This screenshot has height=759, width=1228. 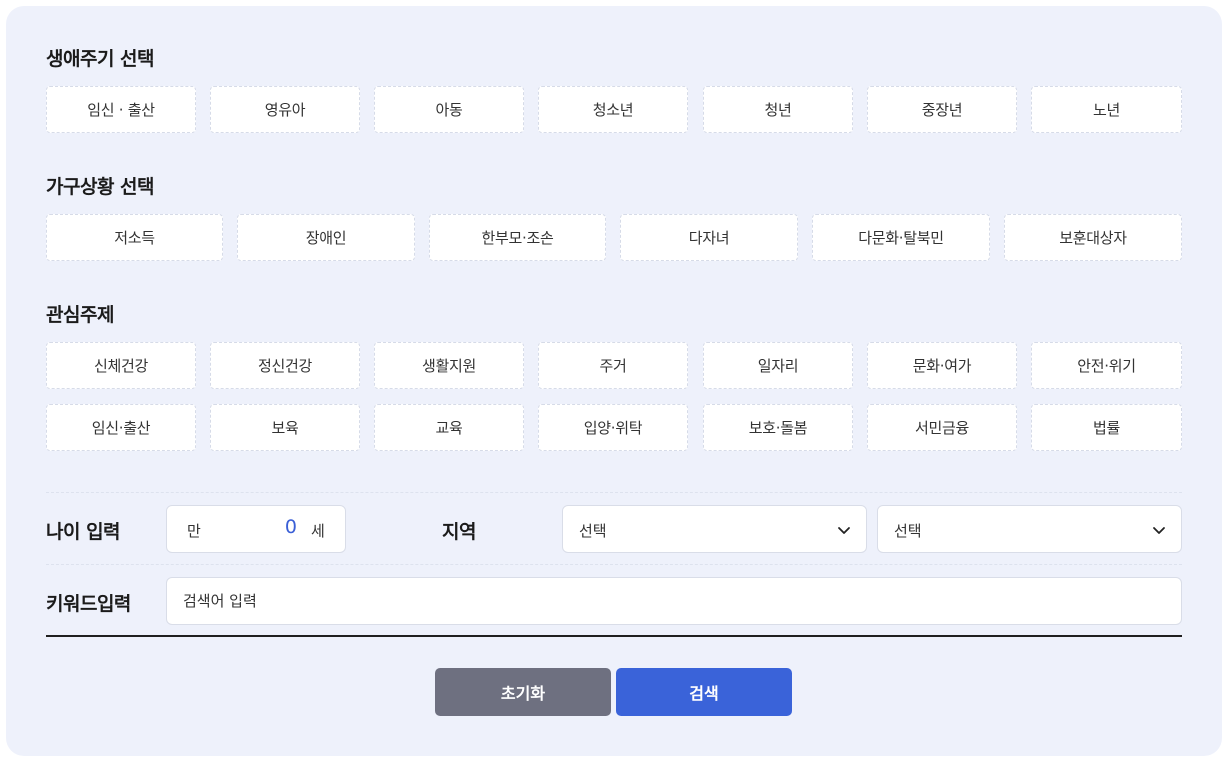 I want to click on interest-chip: 보호·돌봄, so click(x=778, y=427).